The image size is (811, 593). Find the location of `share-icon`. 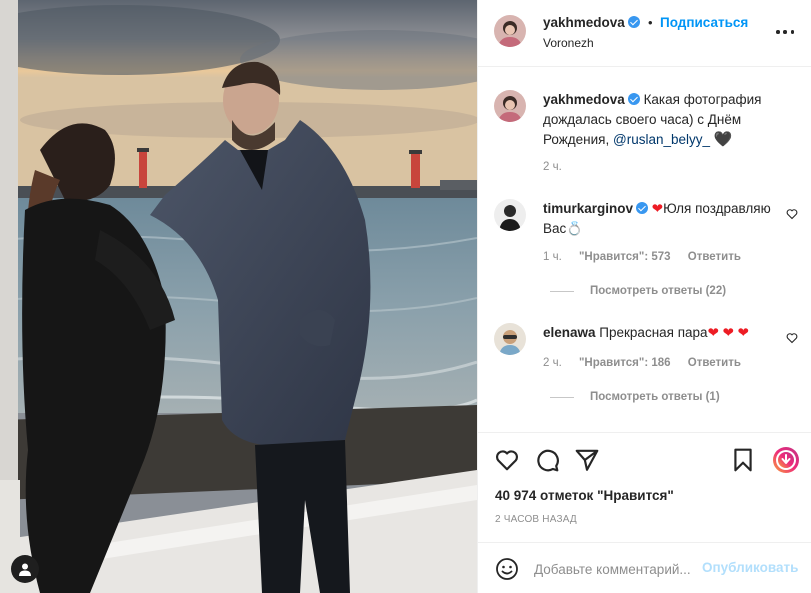

share-icon is located at coordinates (587, 460).